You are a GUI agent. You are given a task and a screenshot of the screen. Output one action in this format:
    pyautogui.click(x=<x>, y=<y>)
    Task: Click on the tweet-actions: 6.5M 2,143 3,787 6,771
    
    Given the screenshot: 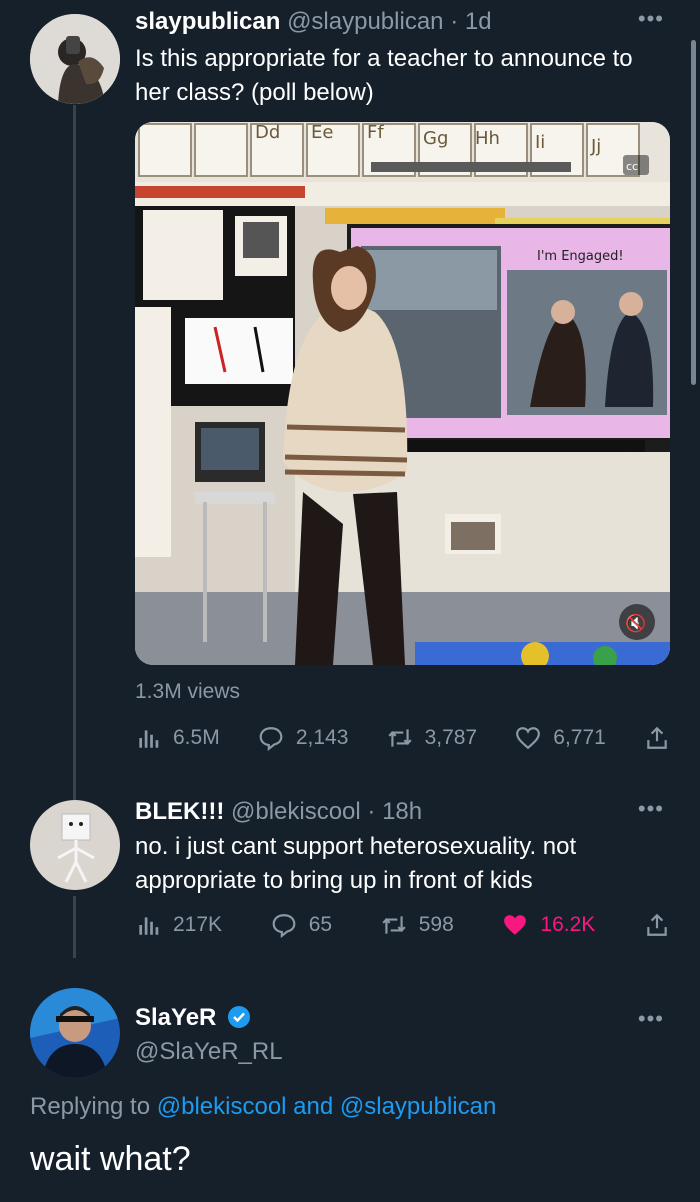 What is the action you would take?
    pyautogui.click(x=402, y=738)
    